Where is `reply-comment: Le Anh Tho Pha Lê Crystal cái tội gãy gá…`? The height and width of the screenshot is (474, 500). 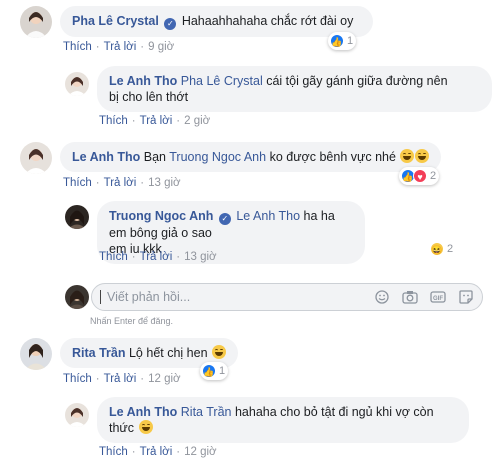 reply-comment: Le Anh Tho Pha Lê Crystal cái tội gãy gá… is located at coordinates (278, 89).